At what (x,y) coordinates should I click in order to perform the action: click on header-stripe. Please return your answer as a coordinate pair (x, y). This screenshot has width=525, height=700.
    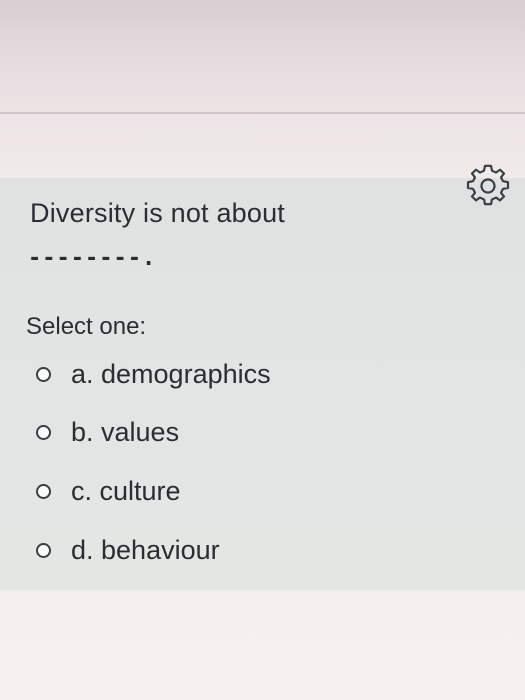
    Looking at the image, I should click on (262, 146).